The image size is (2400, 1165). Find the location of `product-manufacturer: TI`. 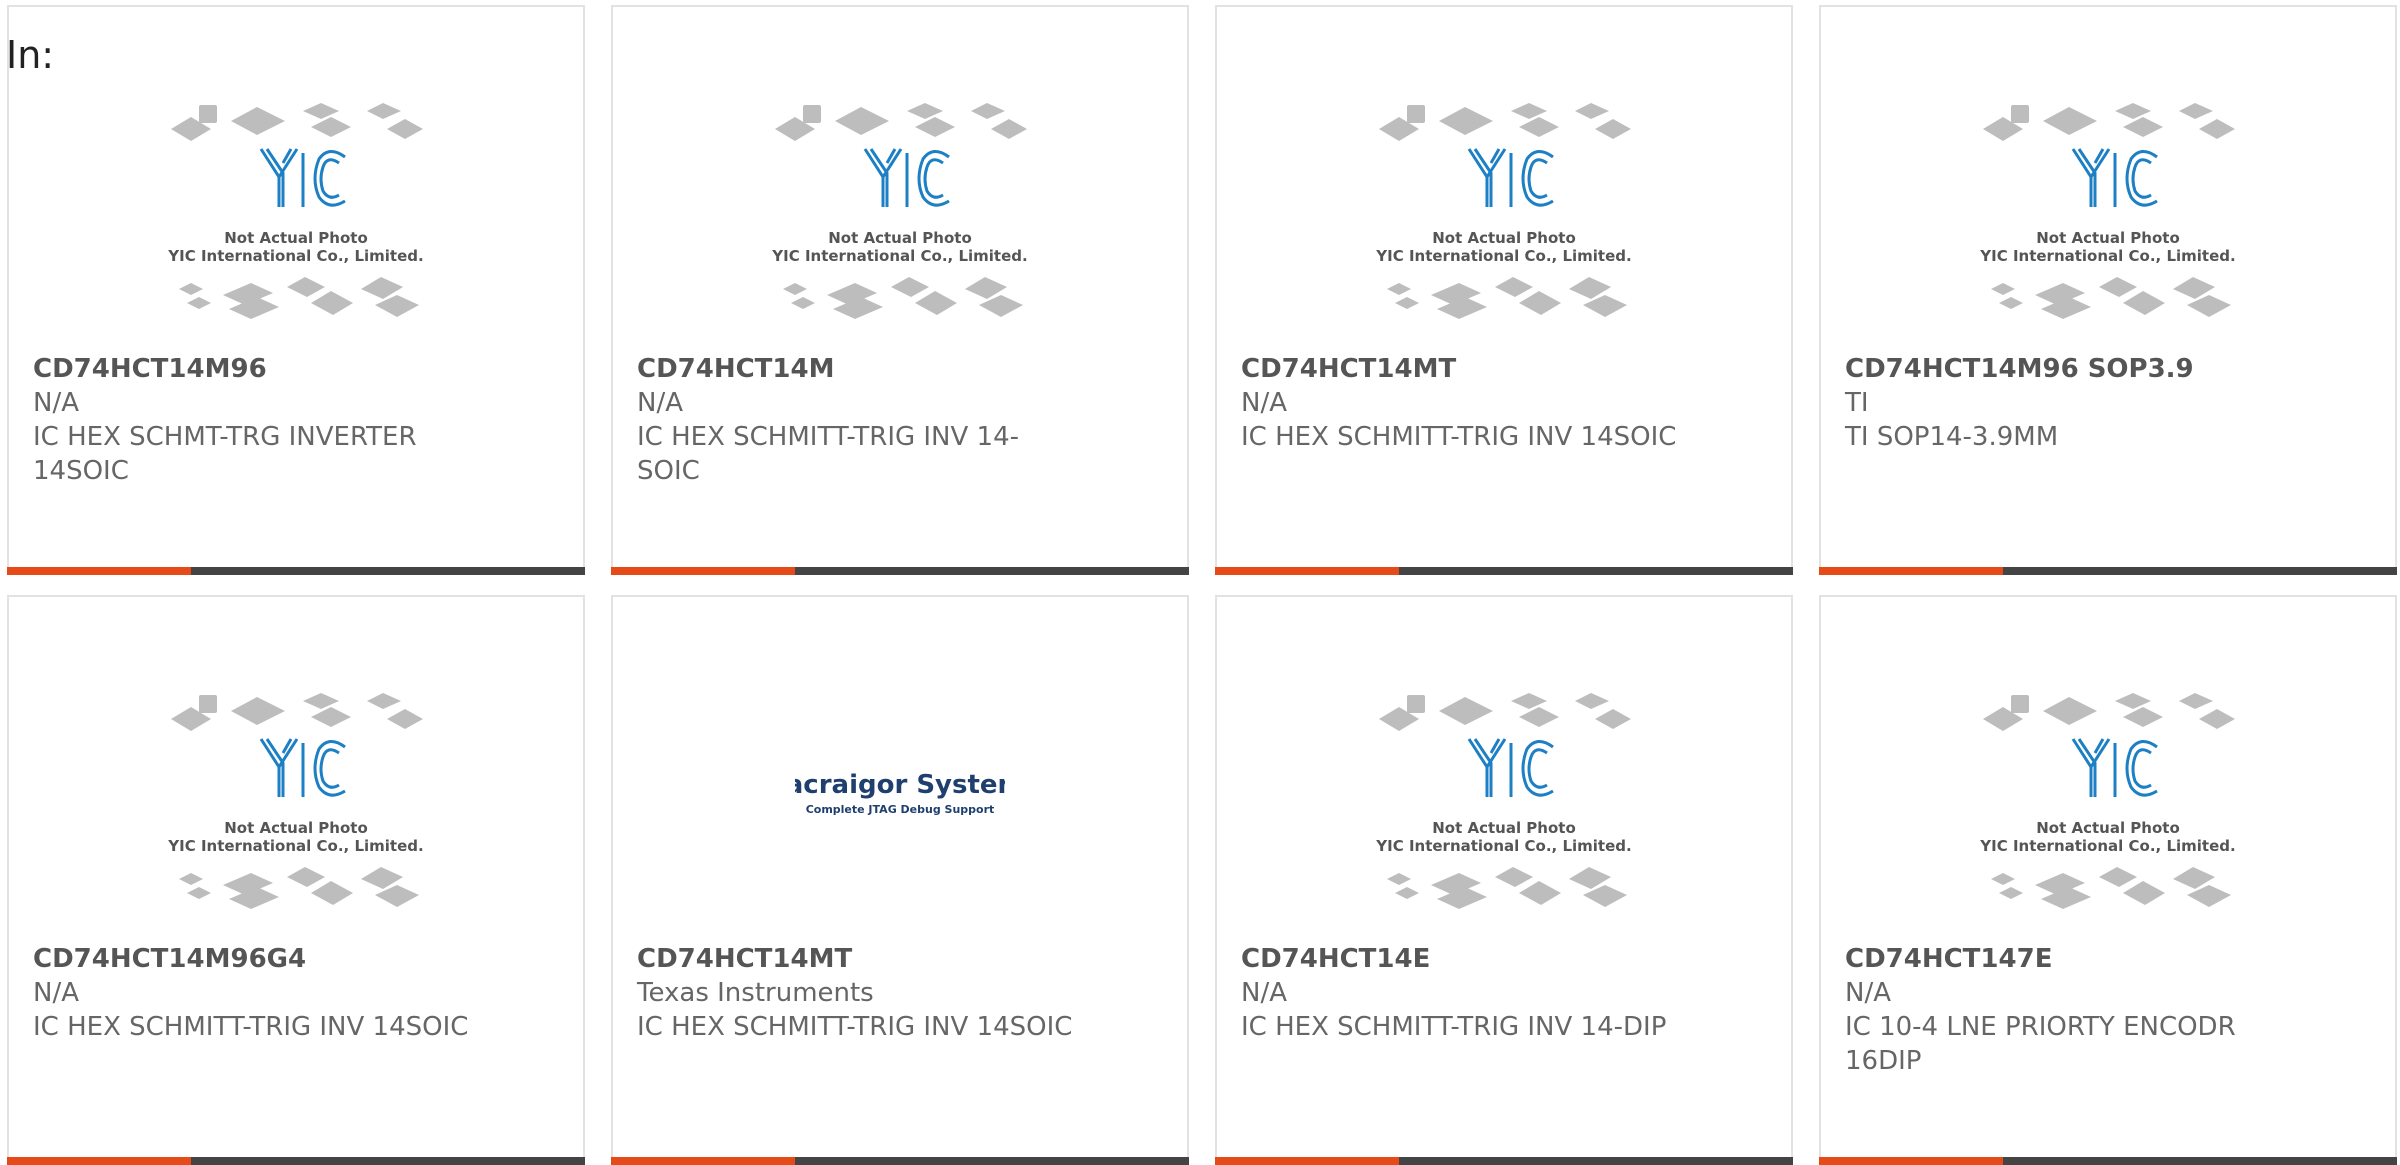

product-manufacturer: TI is located at coordinates (1857, 403).